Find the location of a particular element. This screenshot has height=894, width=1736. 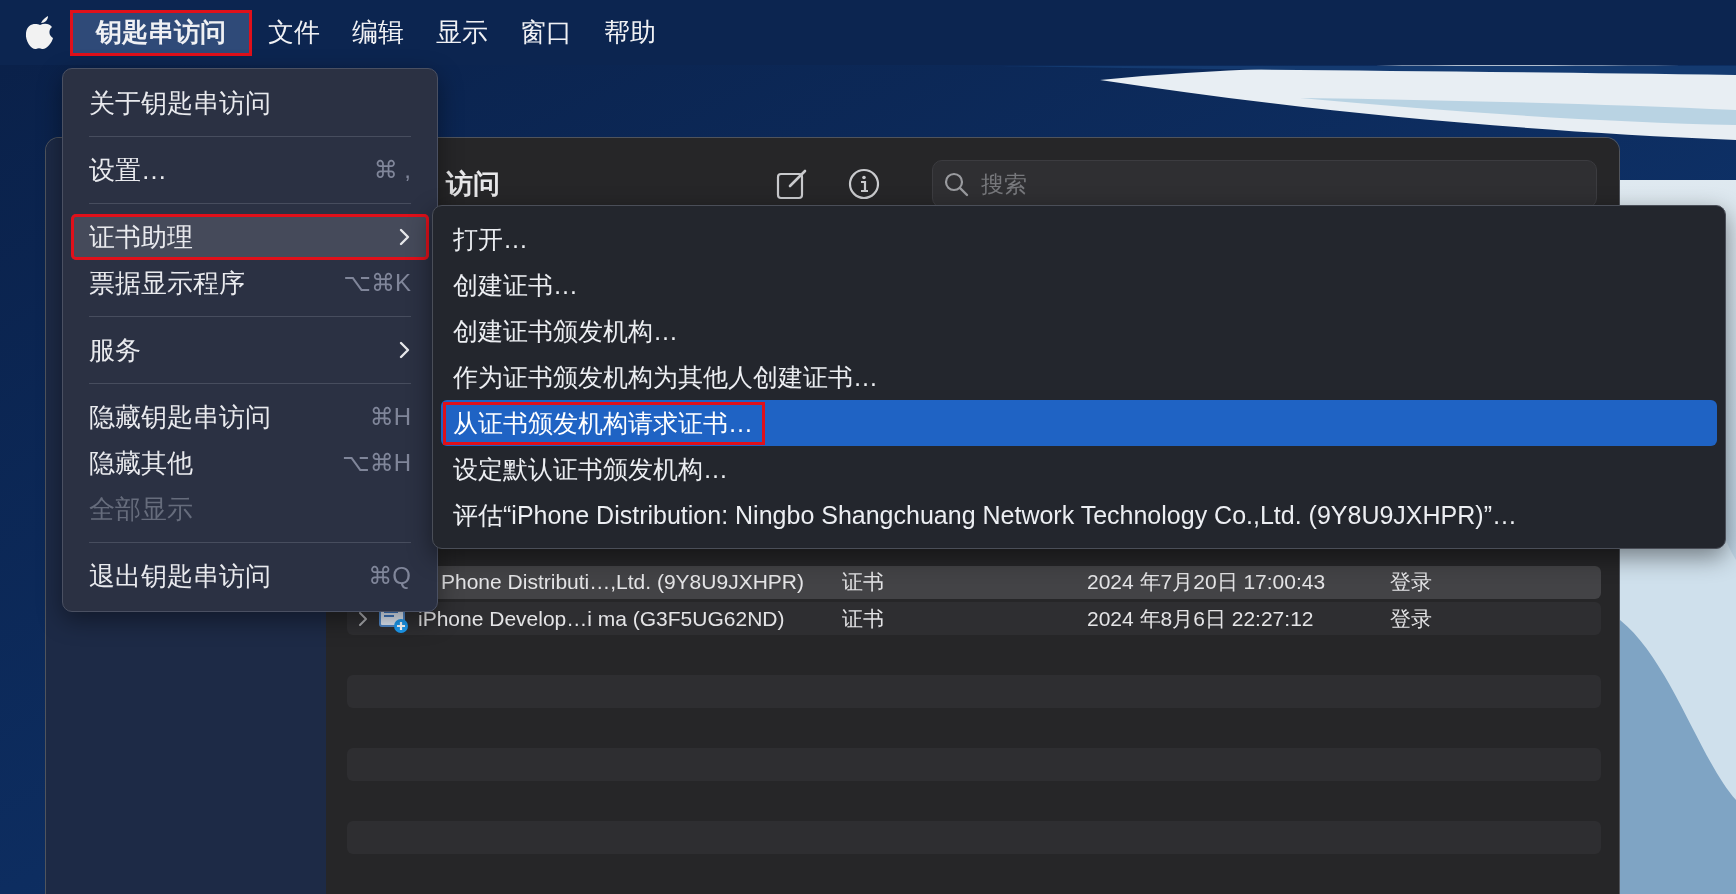

table-cell: iPhone Develop…i ma (G3F5UG62ND) is located at coordinates (601, 618).